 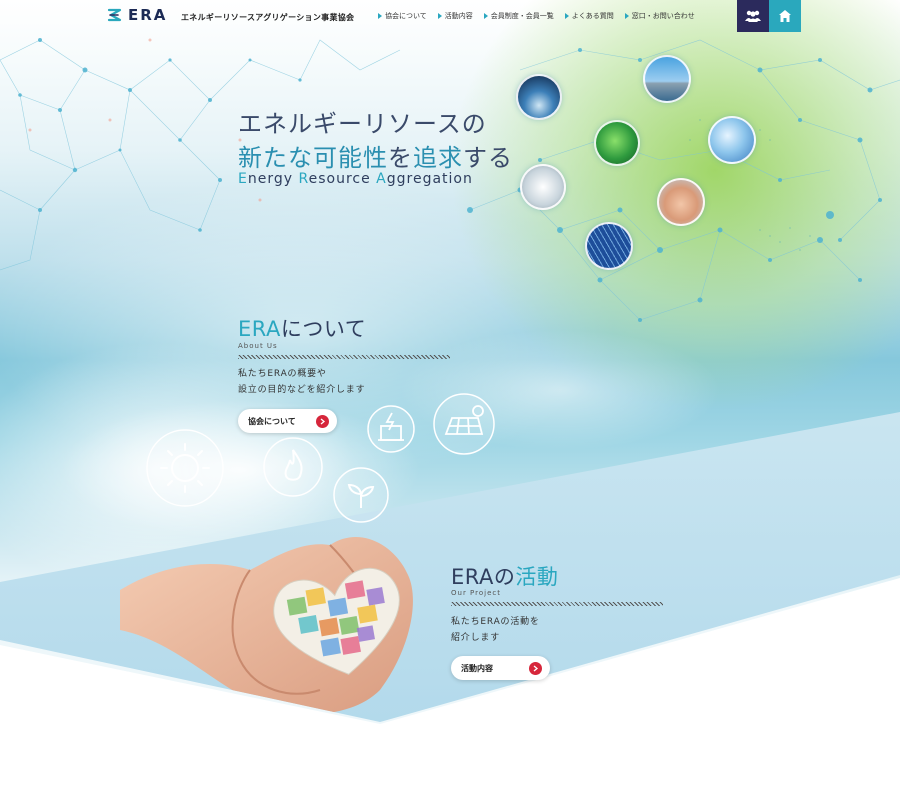 What do you see at coordinates (476, 593) in the screenshot?
I see `project-subtitle: Our Project` at bounding box center [476, 593].